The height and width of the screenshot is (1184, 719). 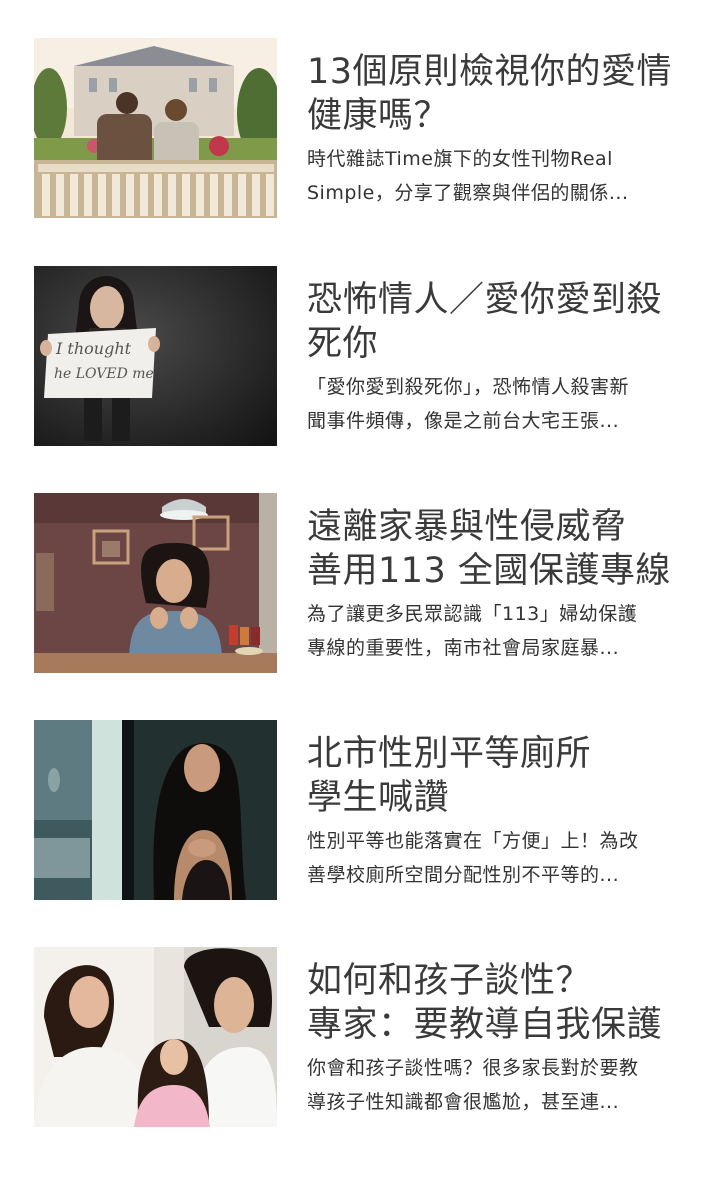 What do you see at coordinates (378, 798) in the screenshot?
I see `title-line-2: 學生喊讚` at bounding box center [378, 798].